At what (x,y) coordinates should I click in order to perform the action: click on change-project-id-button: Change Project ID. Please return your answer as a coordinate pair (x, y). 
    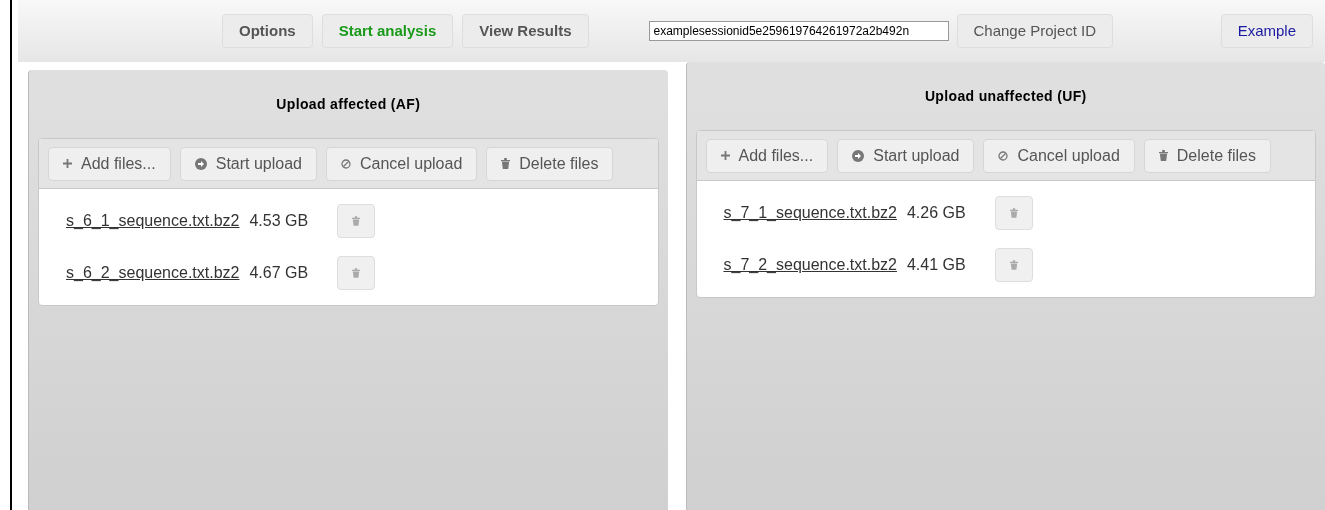
    Looking at the image, I should click on (1035, 31).